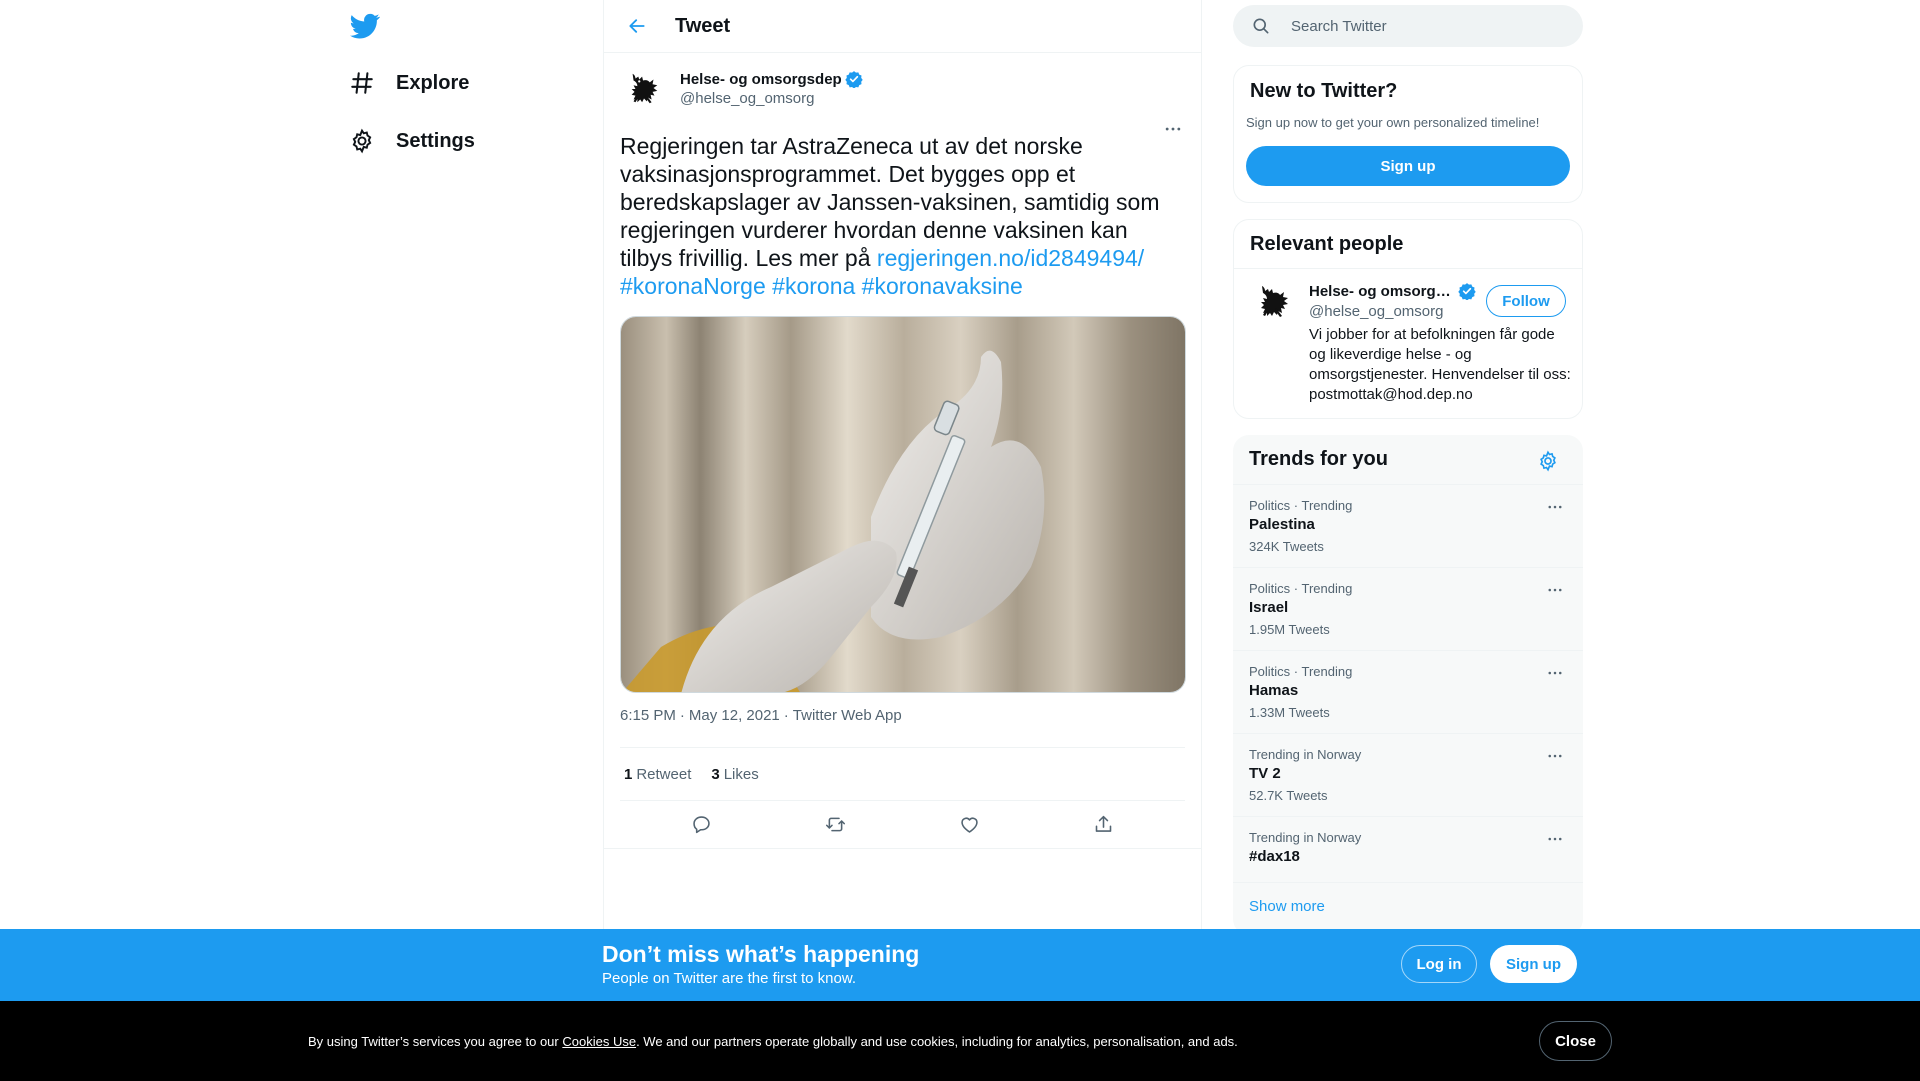  I want to click on trend-item: Politics · Trending Hamas 1.33M Tweets, so click(1408, 692).